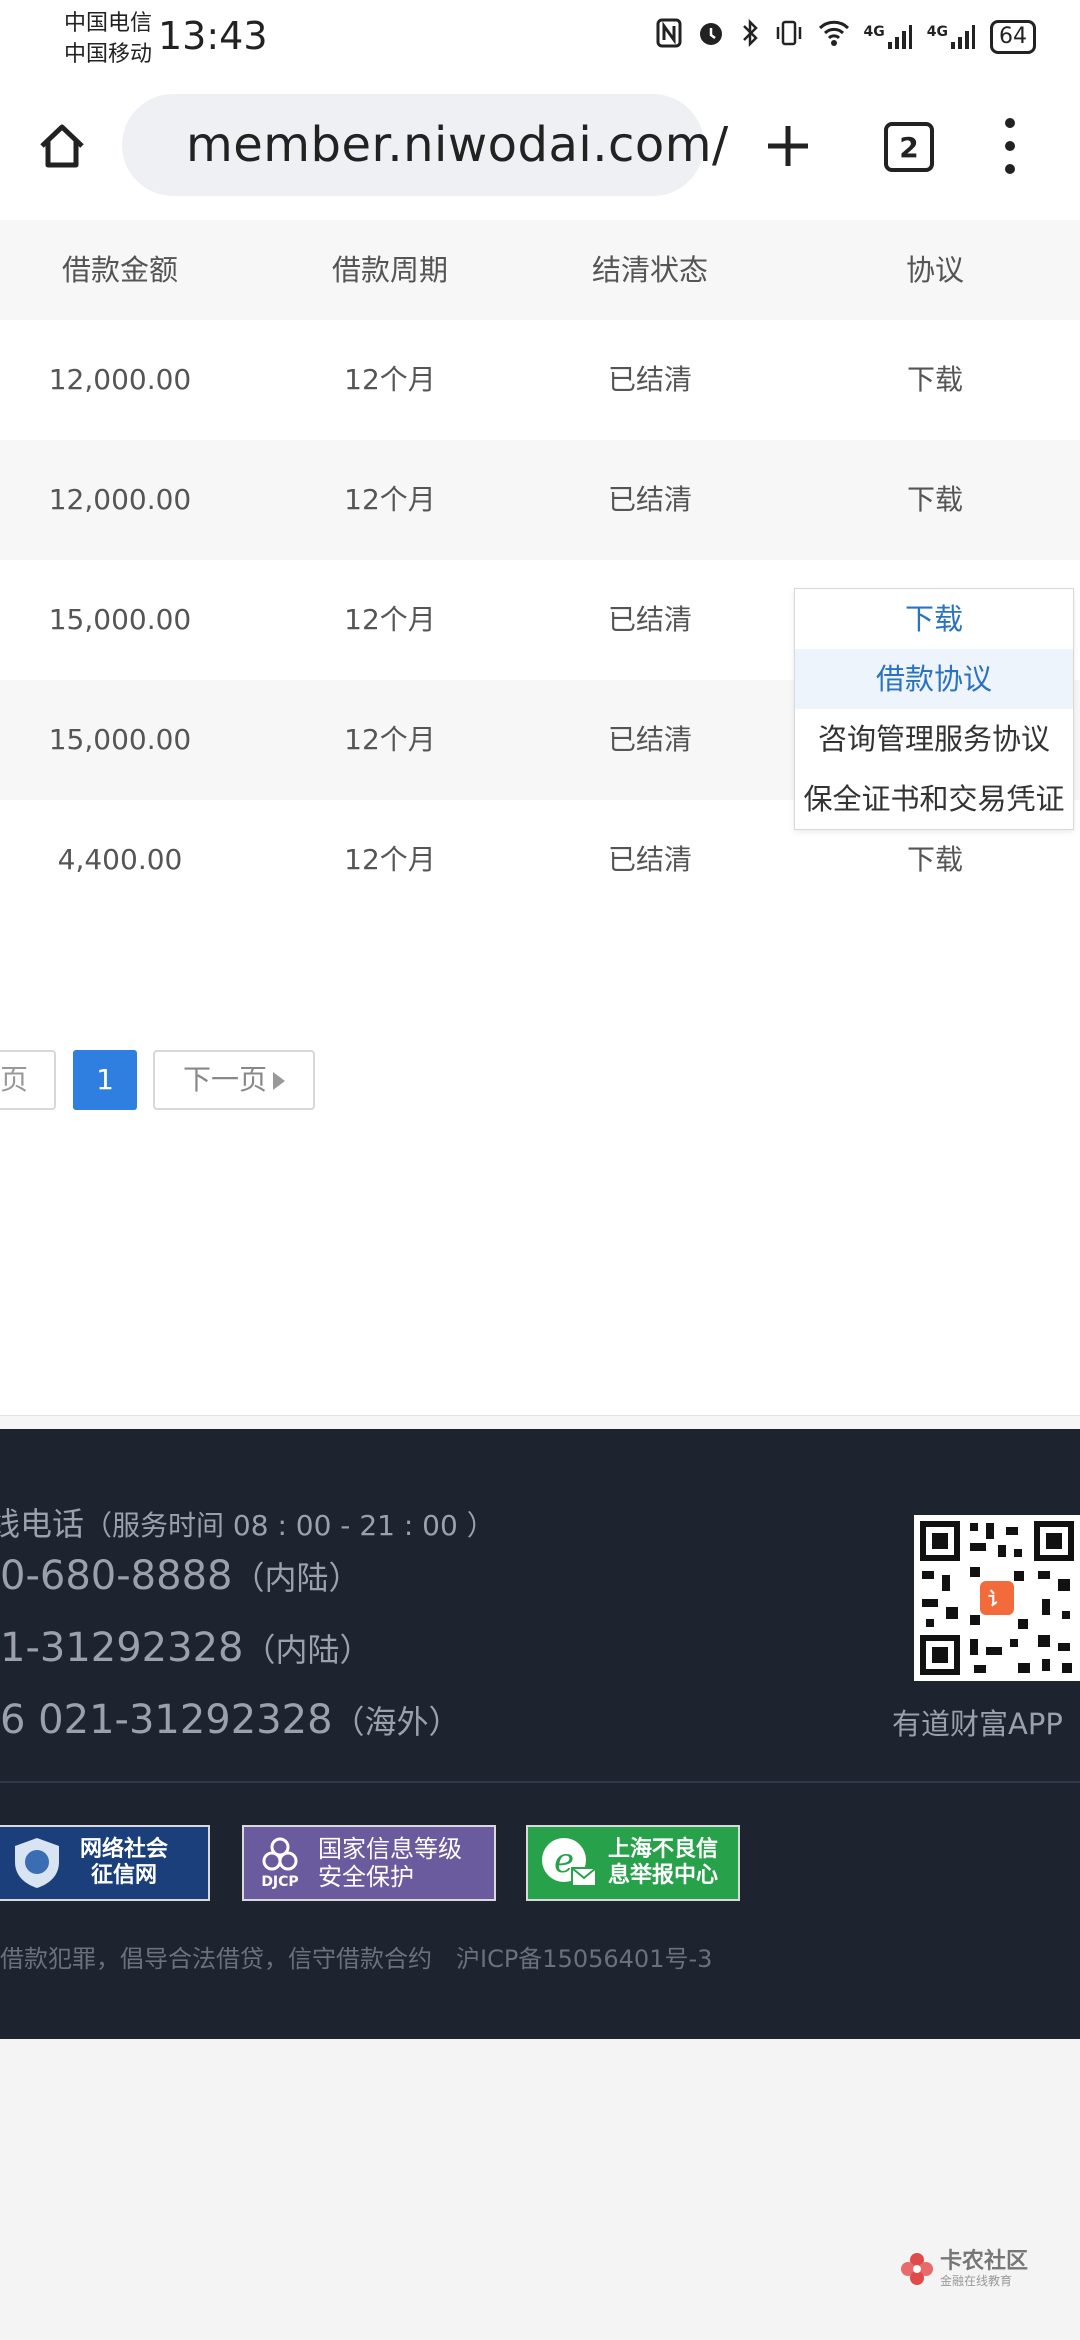 The image size is (1080, 2340). What do you see at coordinates (119, 270) in the screenshot?
I see `header-amount: 借款金额` at bounding box center [119, 270].